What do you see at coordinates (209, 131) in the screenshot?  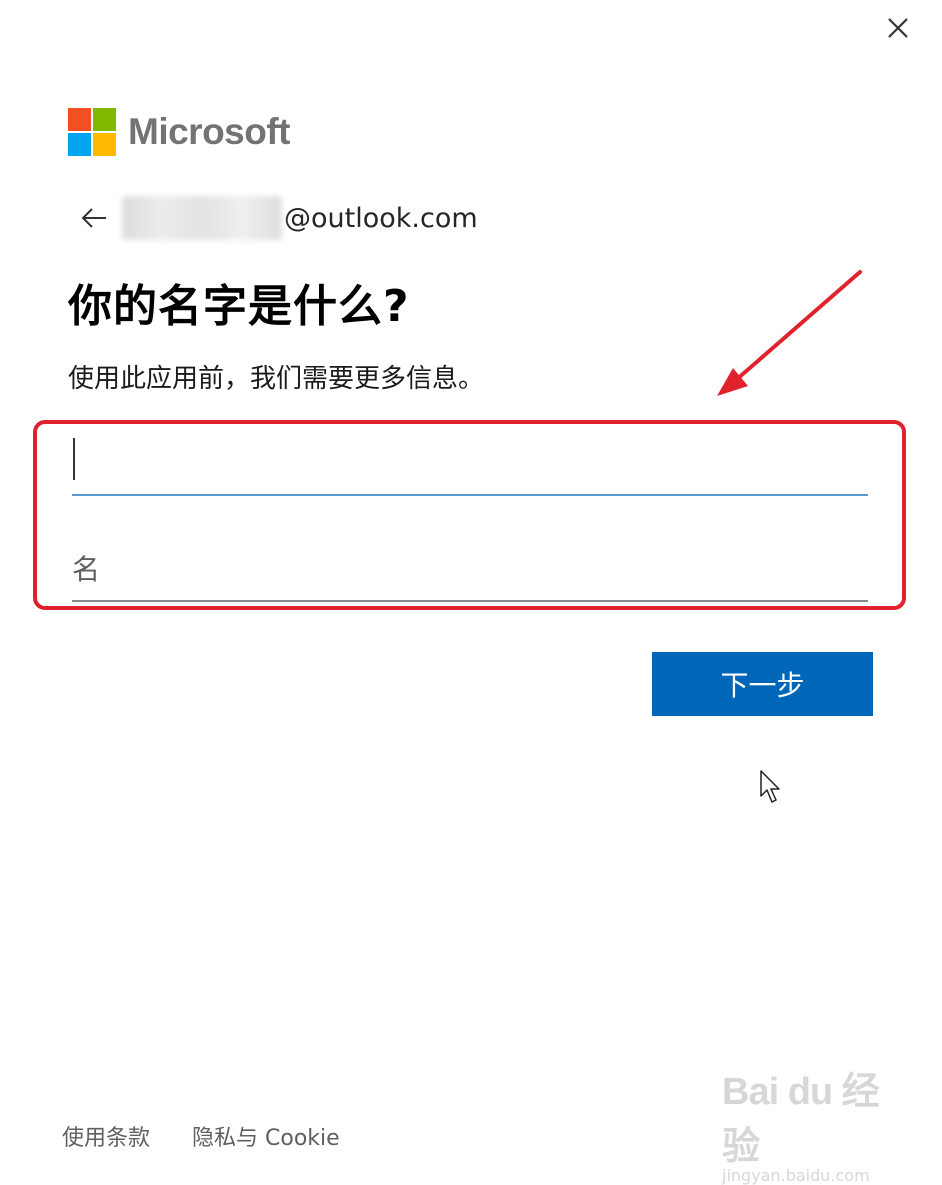 I see `brand-name: Microsoft` at bounding box center [209, 131].